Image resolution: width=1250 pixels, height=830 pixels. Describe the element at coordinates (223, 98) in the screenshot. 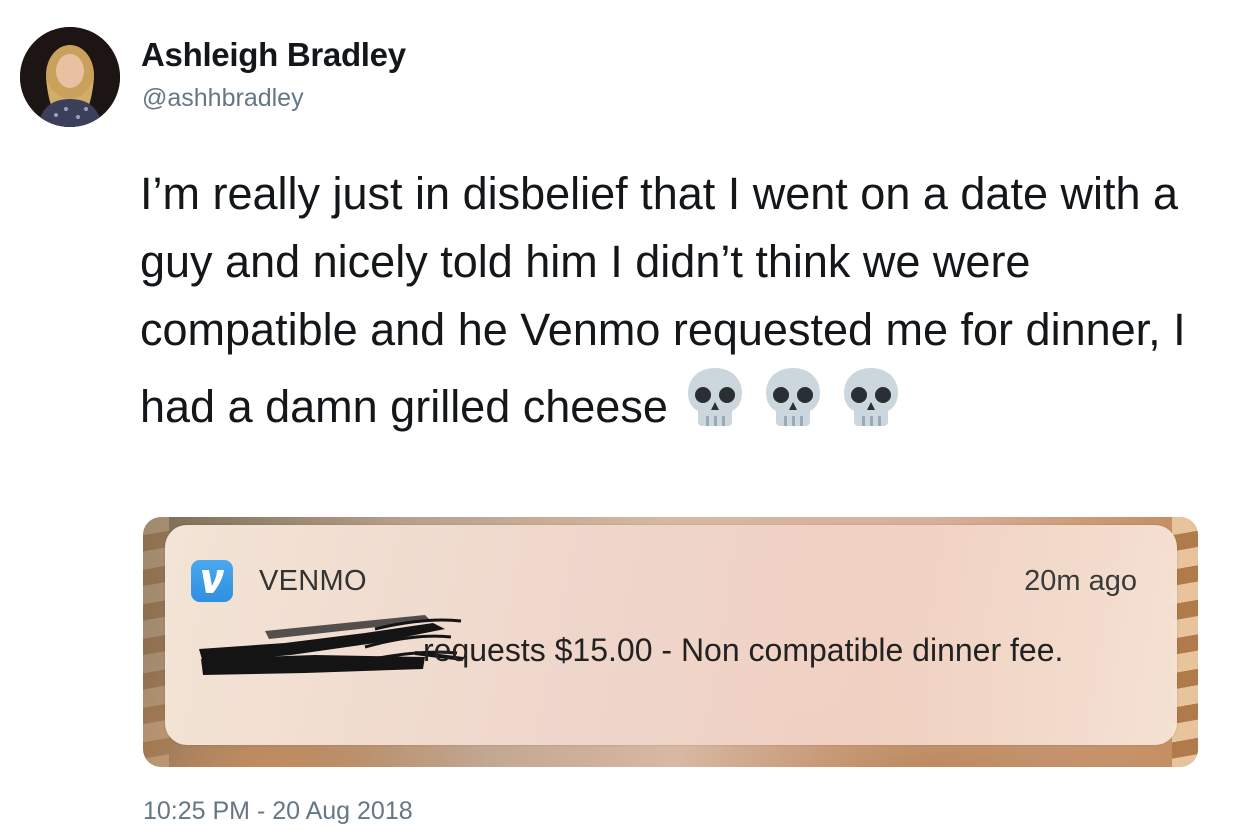

I see `author-handle: @ashhbradley` at that location.